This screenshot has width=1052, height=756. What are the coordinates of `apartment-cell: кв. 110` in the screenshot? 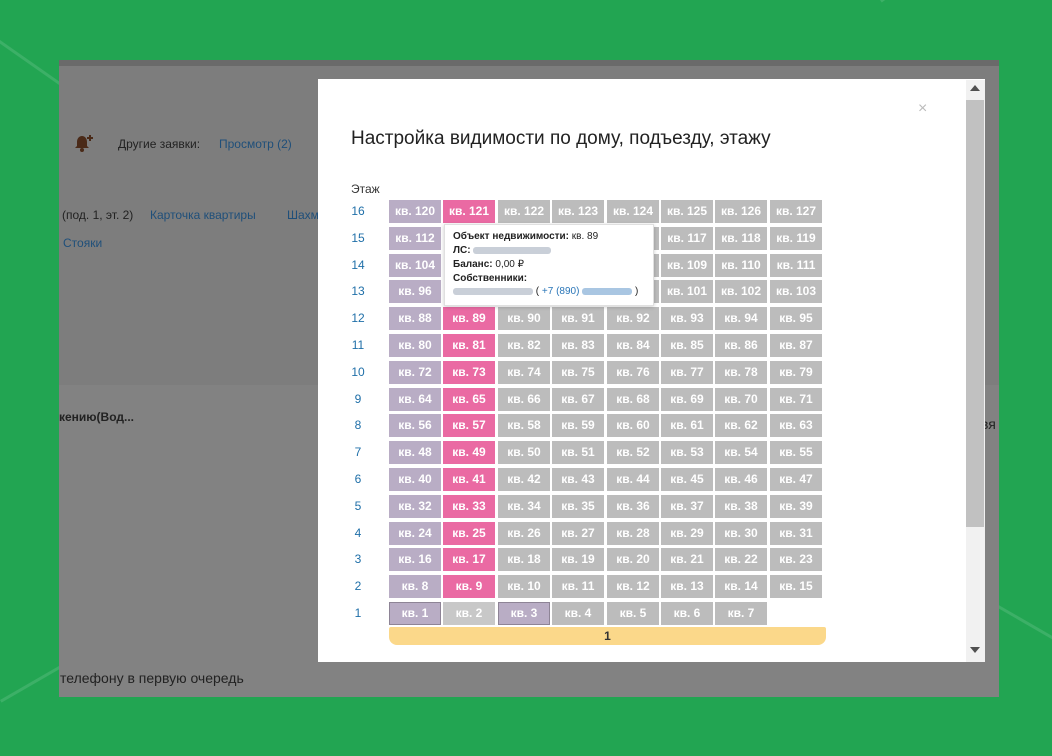 It's located at (741, 265).